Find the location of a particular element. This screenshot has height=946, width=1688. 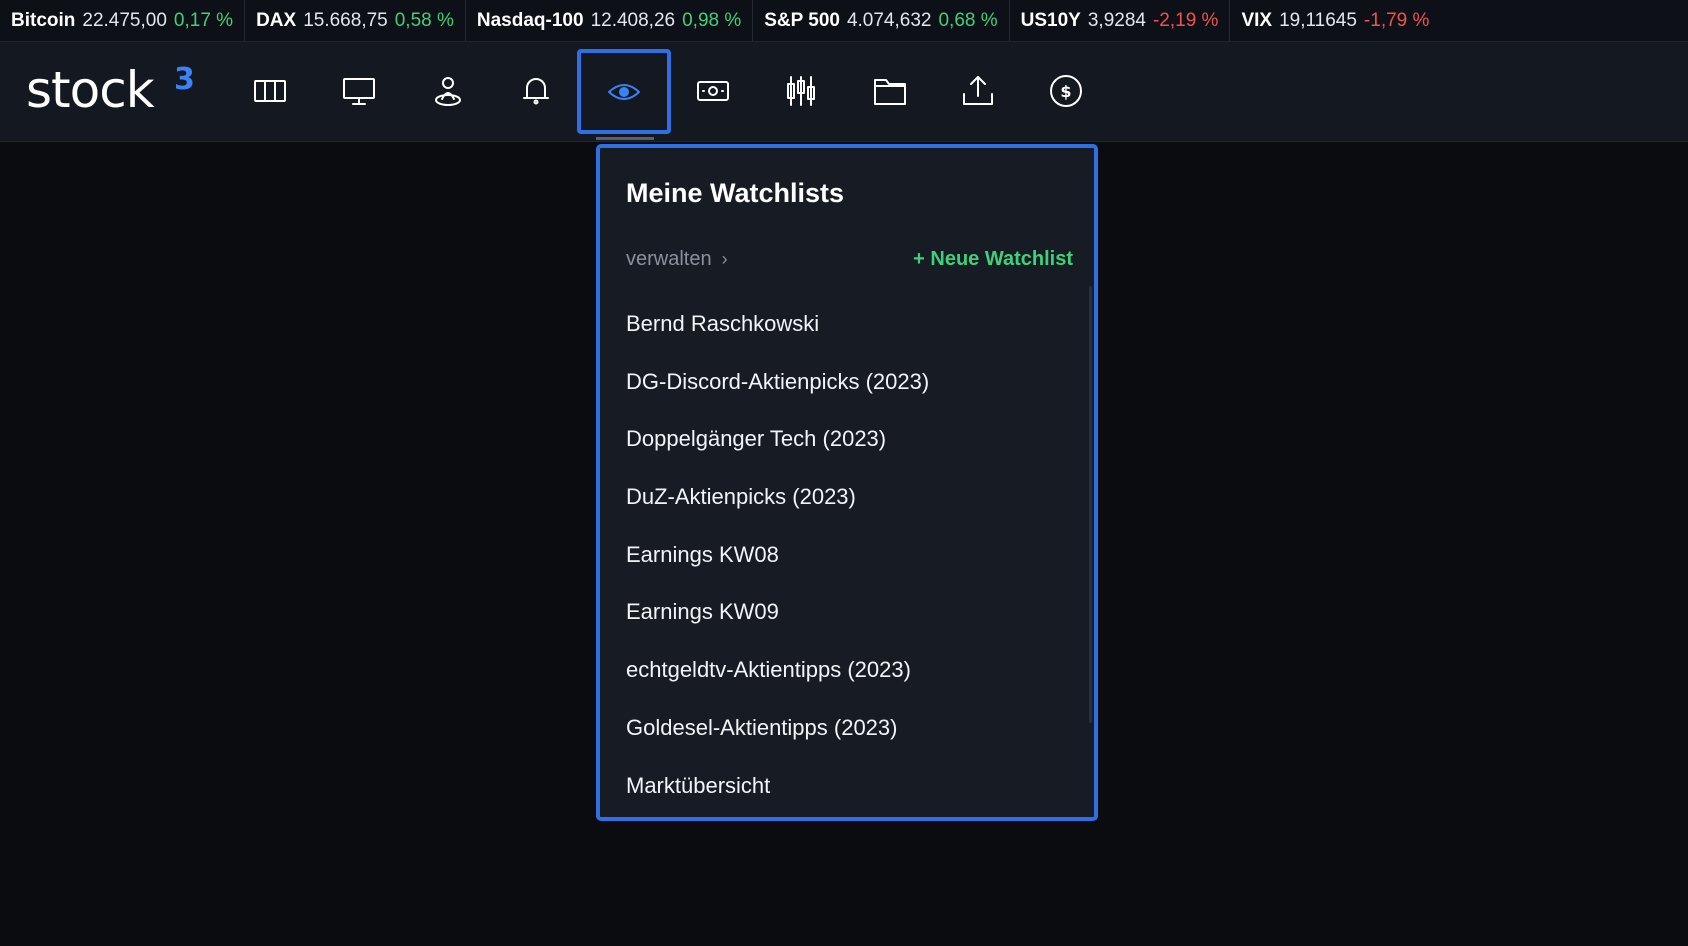

ticker-value: 3,9284 is located at coordinates (1116, 20).